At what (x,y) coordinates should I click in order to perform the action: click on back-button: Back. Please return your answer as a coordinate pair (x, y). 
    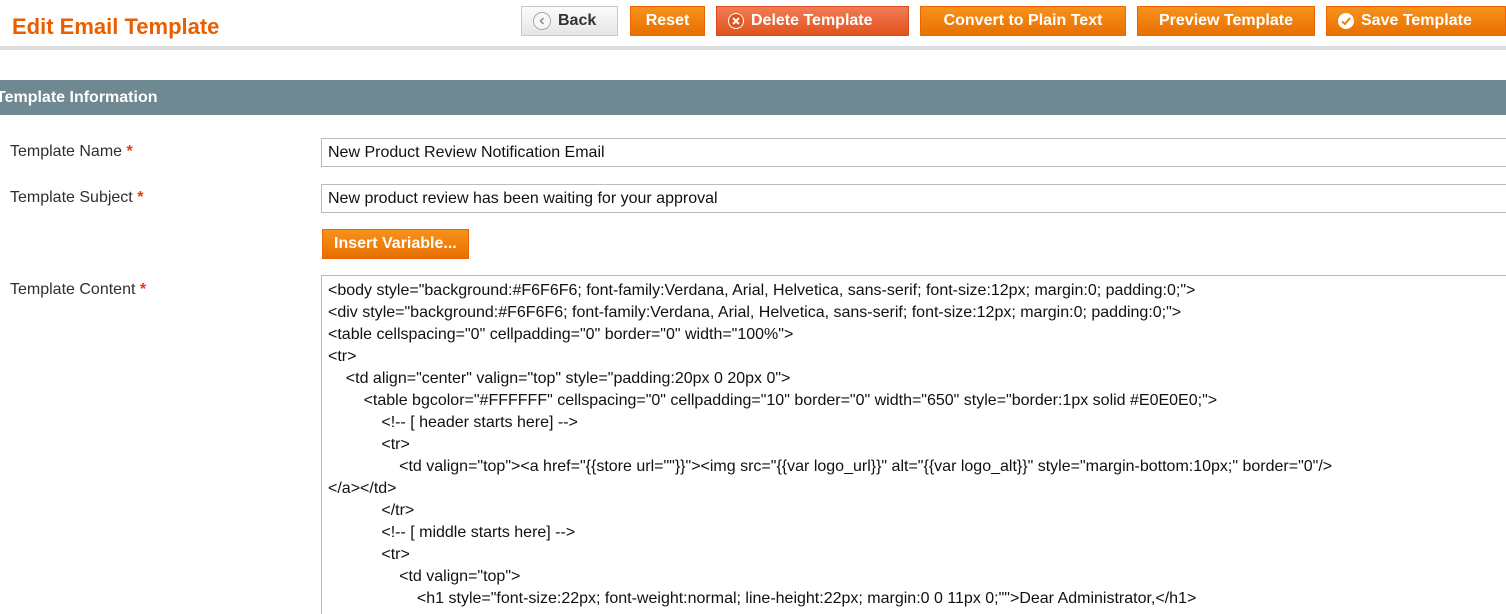
    Looking at the image, I should click on (569, 21).